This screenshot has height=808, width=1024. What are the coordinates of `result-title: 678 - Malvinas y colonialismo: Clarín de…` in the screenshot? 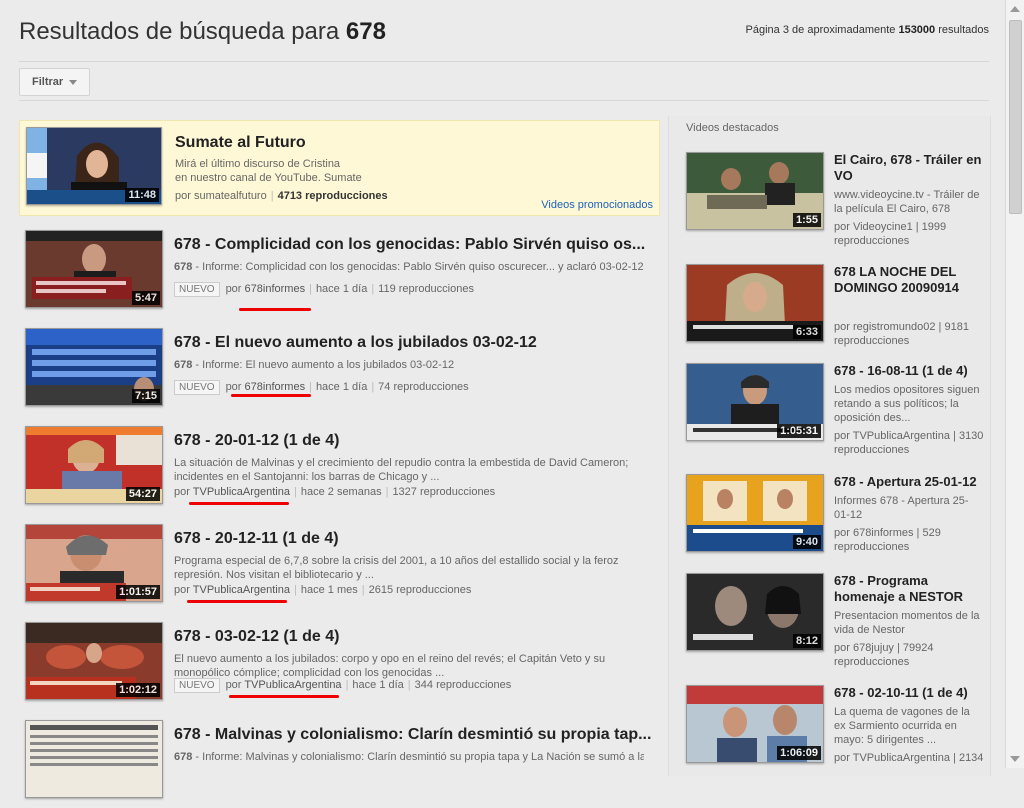 It's located at (414, 735).